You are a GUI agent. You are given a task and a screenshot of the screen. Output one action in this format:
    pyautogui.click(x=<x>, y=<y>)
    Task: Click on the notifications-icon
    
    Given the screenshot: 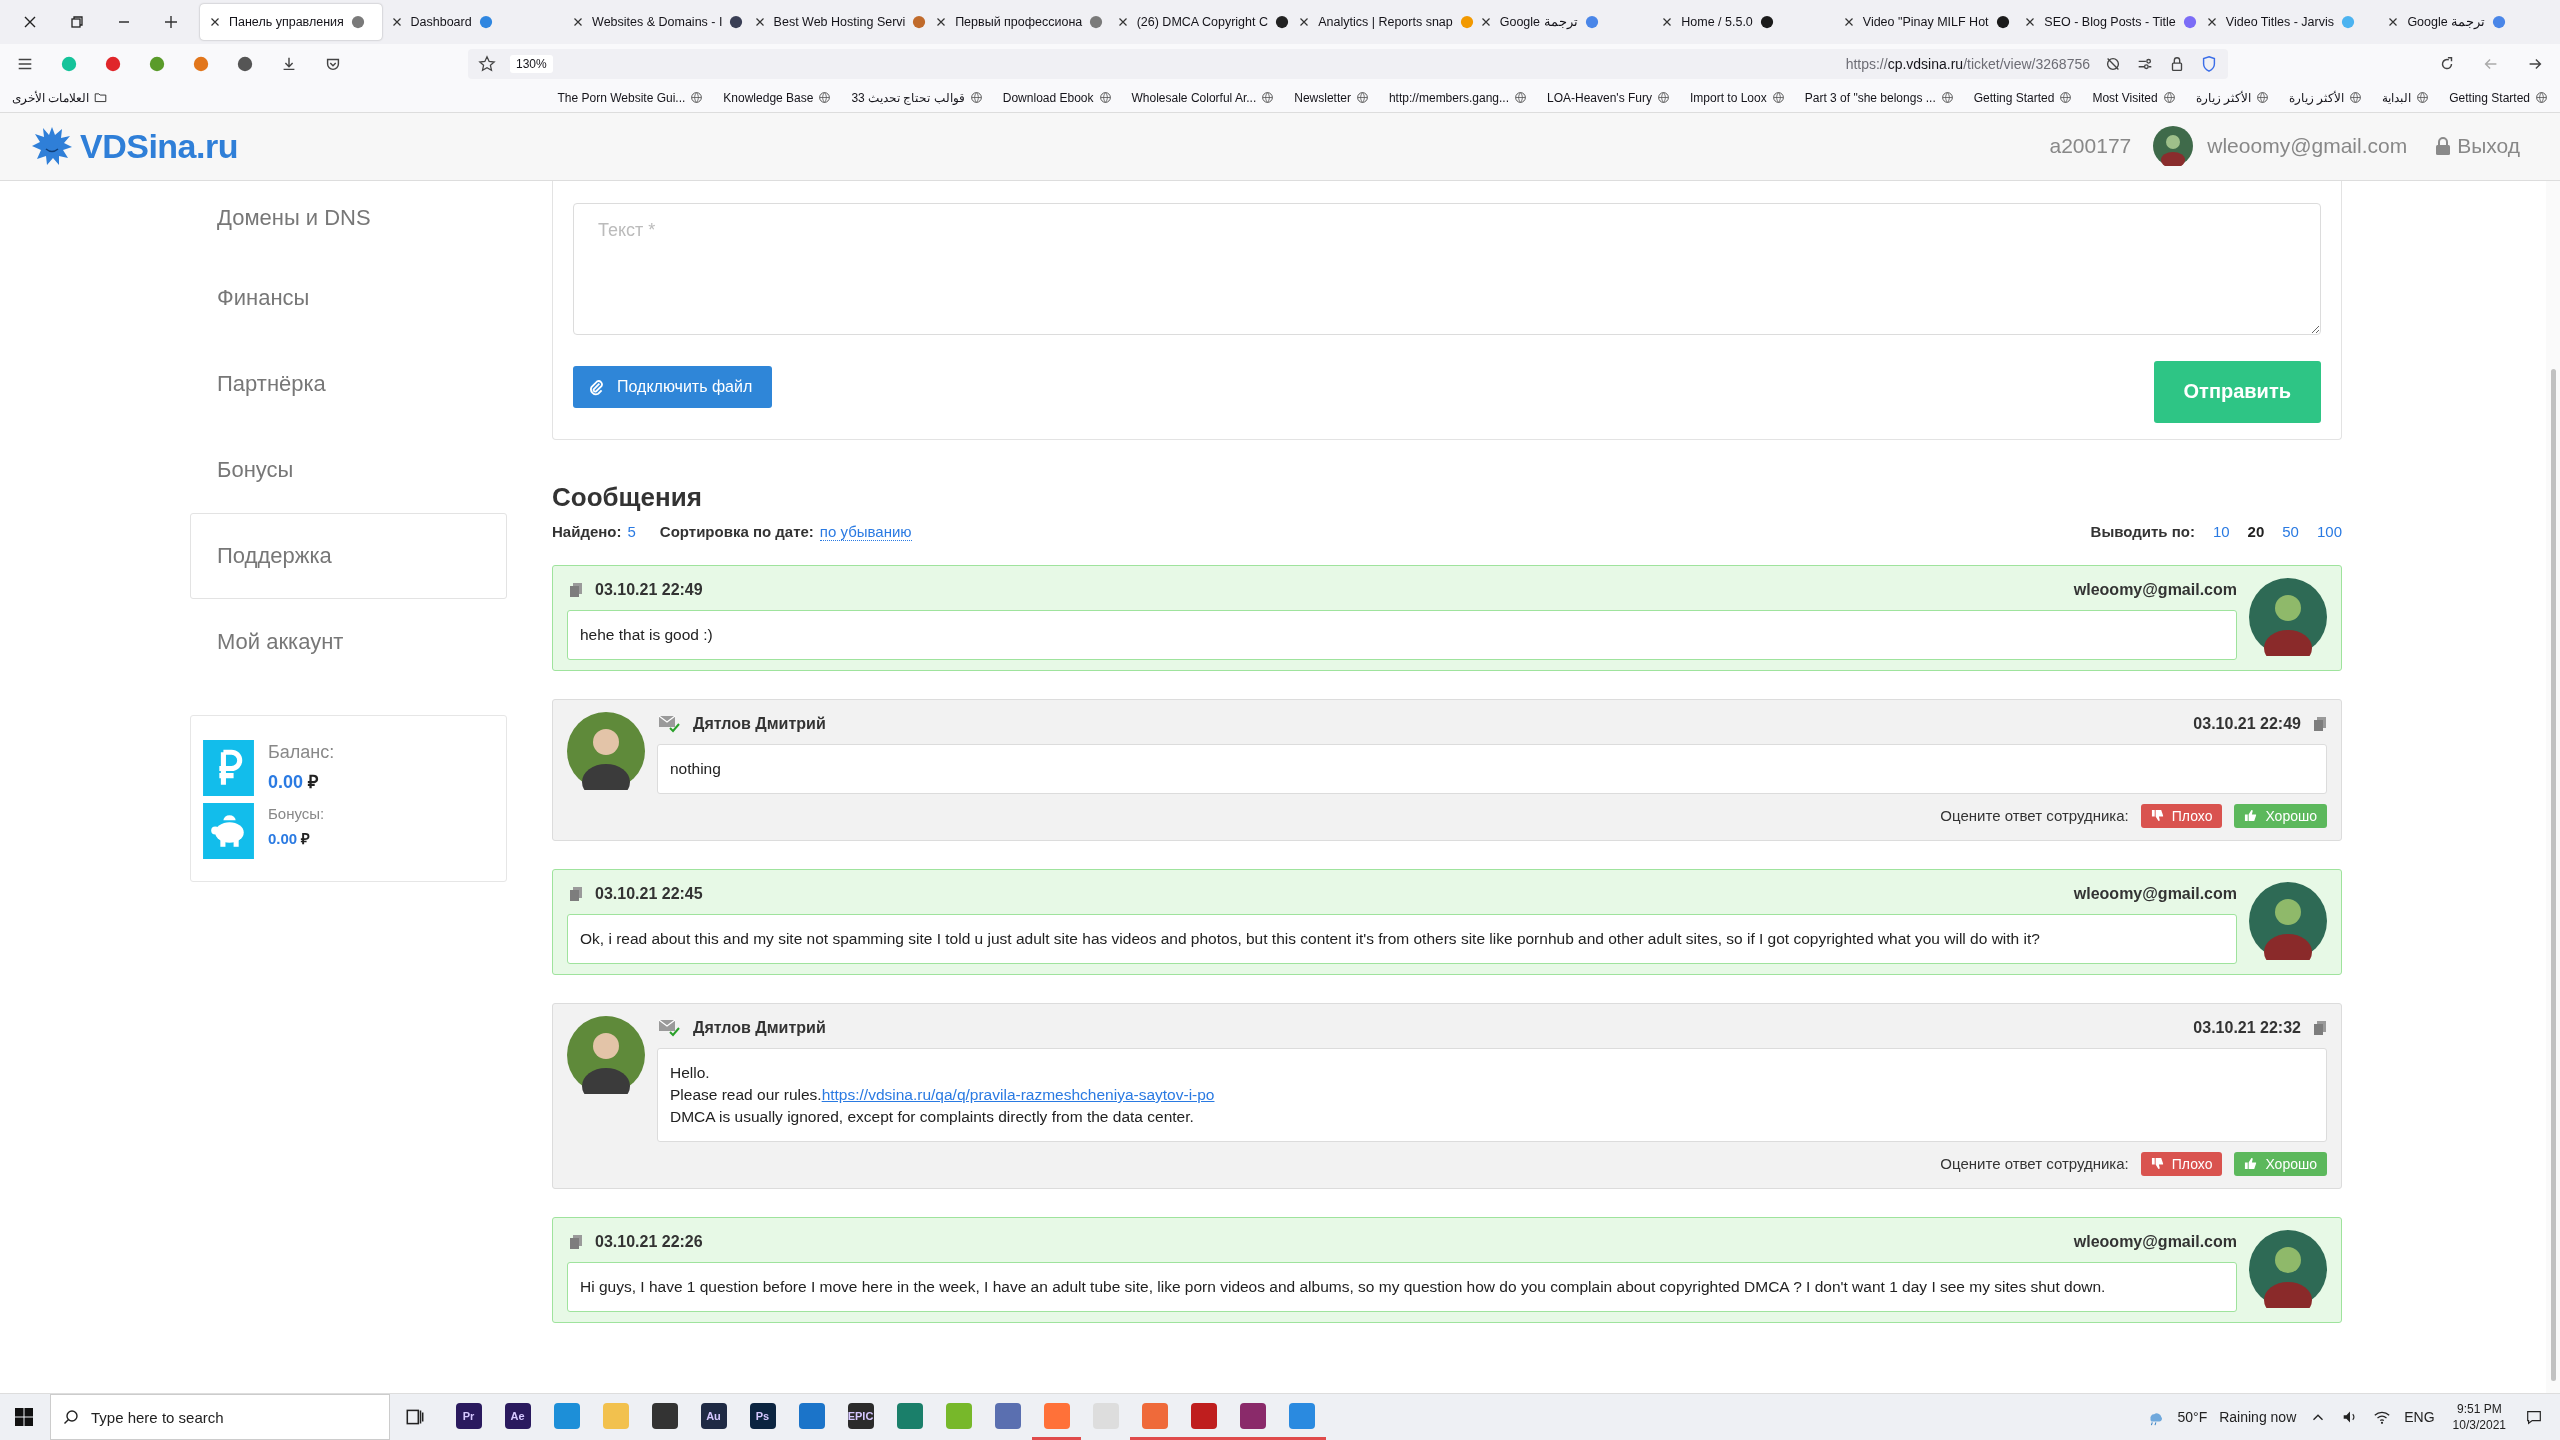 What is the action you would take?
    pyautogui.click(x=2534, y=1417)
    